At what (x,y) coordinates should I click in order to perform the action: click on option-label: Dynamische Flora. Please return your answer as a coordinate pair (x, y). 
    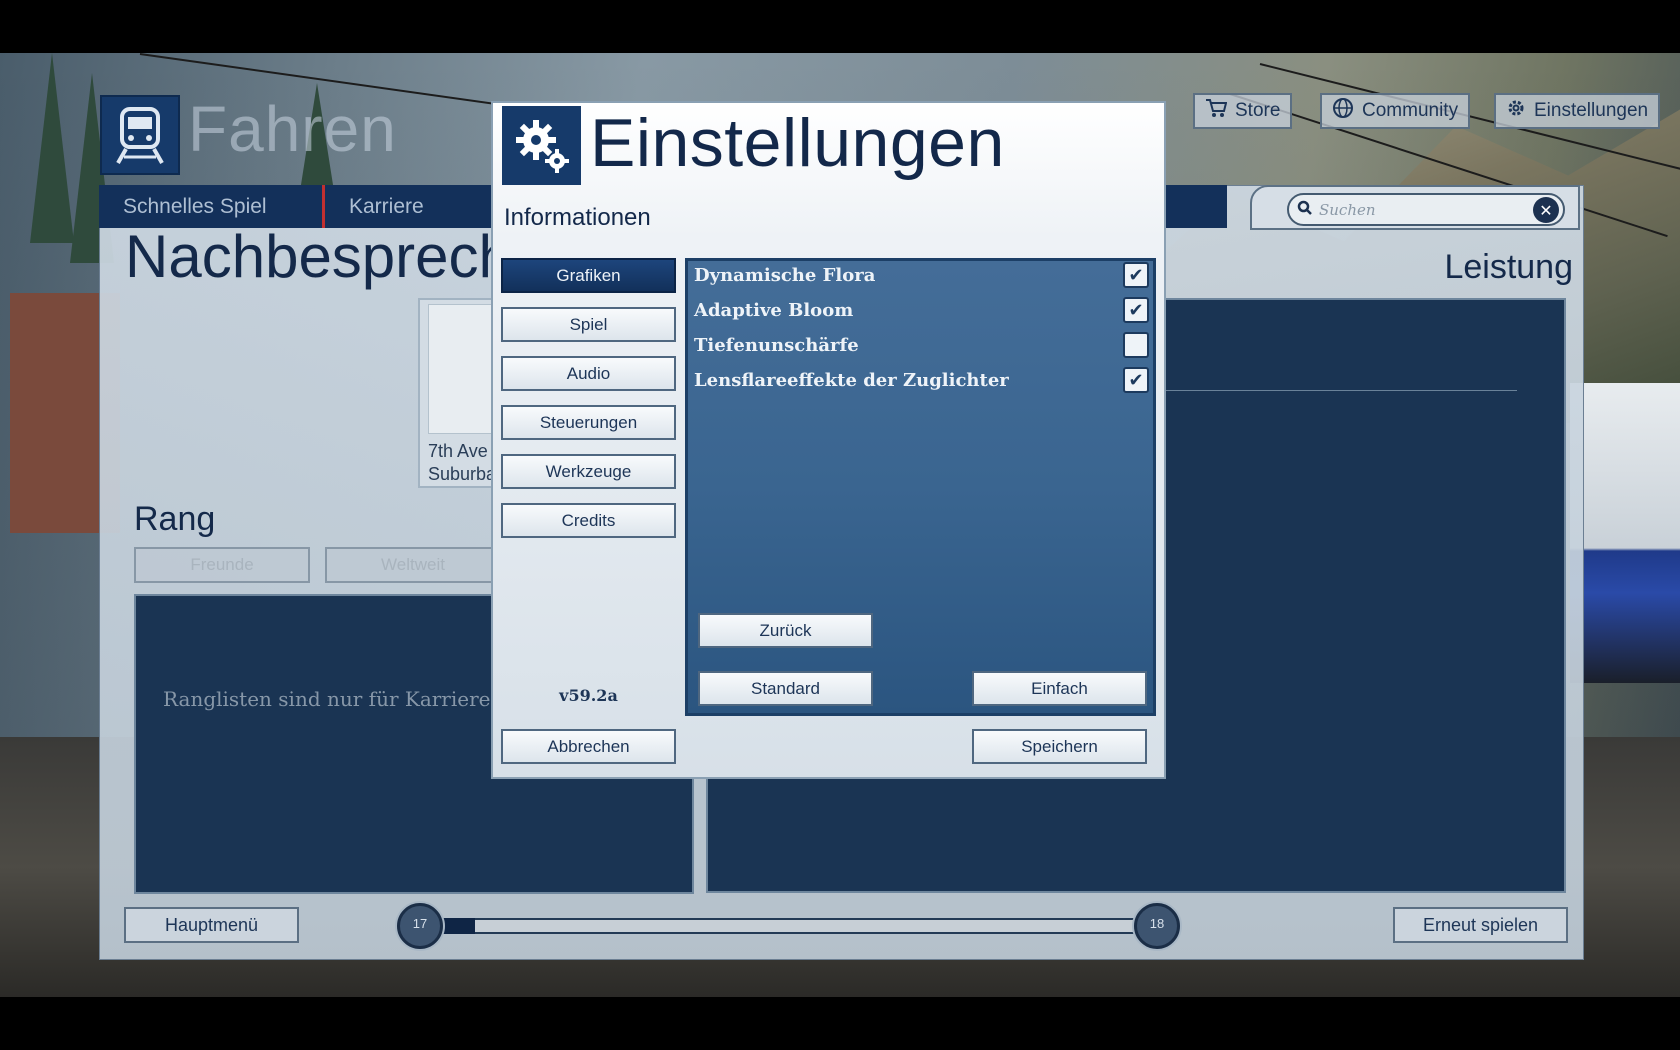
    Looking at the image, I should click on (785, 275).